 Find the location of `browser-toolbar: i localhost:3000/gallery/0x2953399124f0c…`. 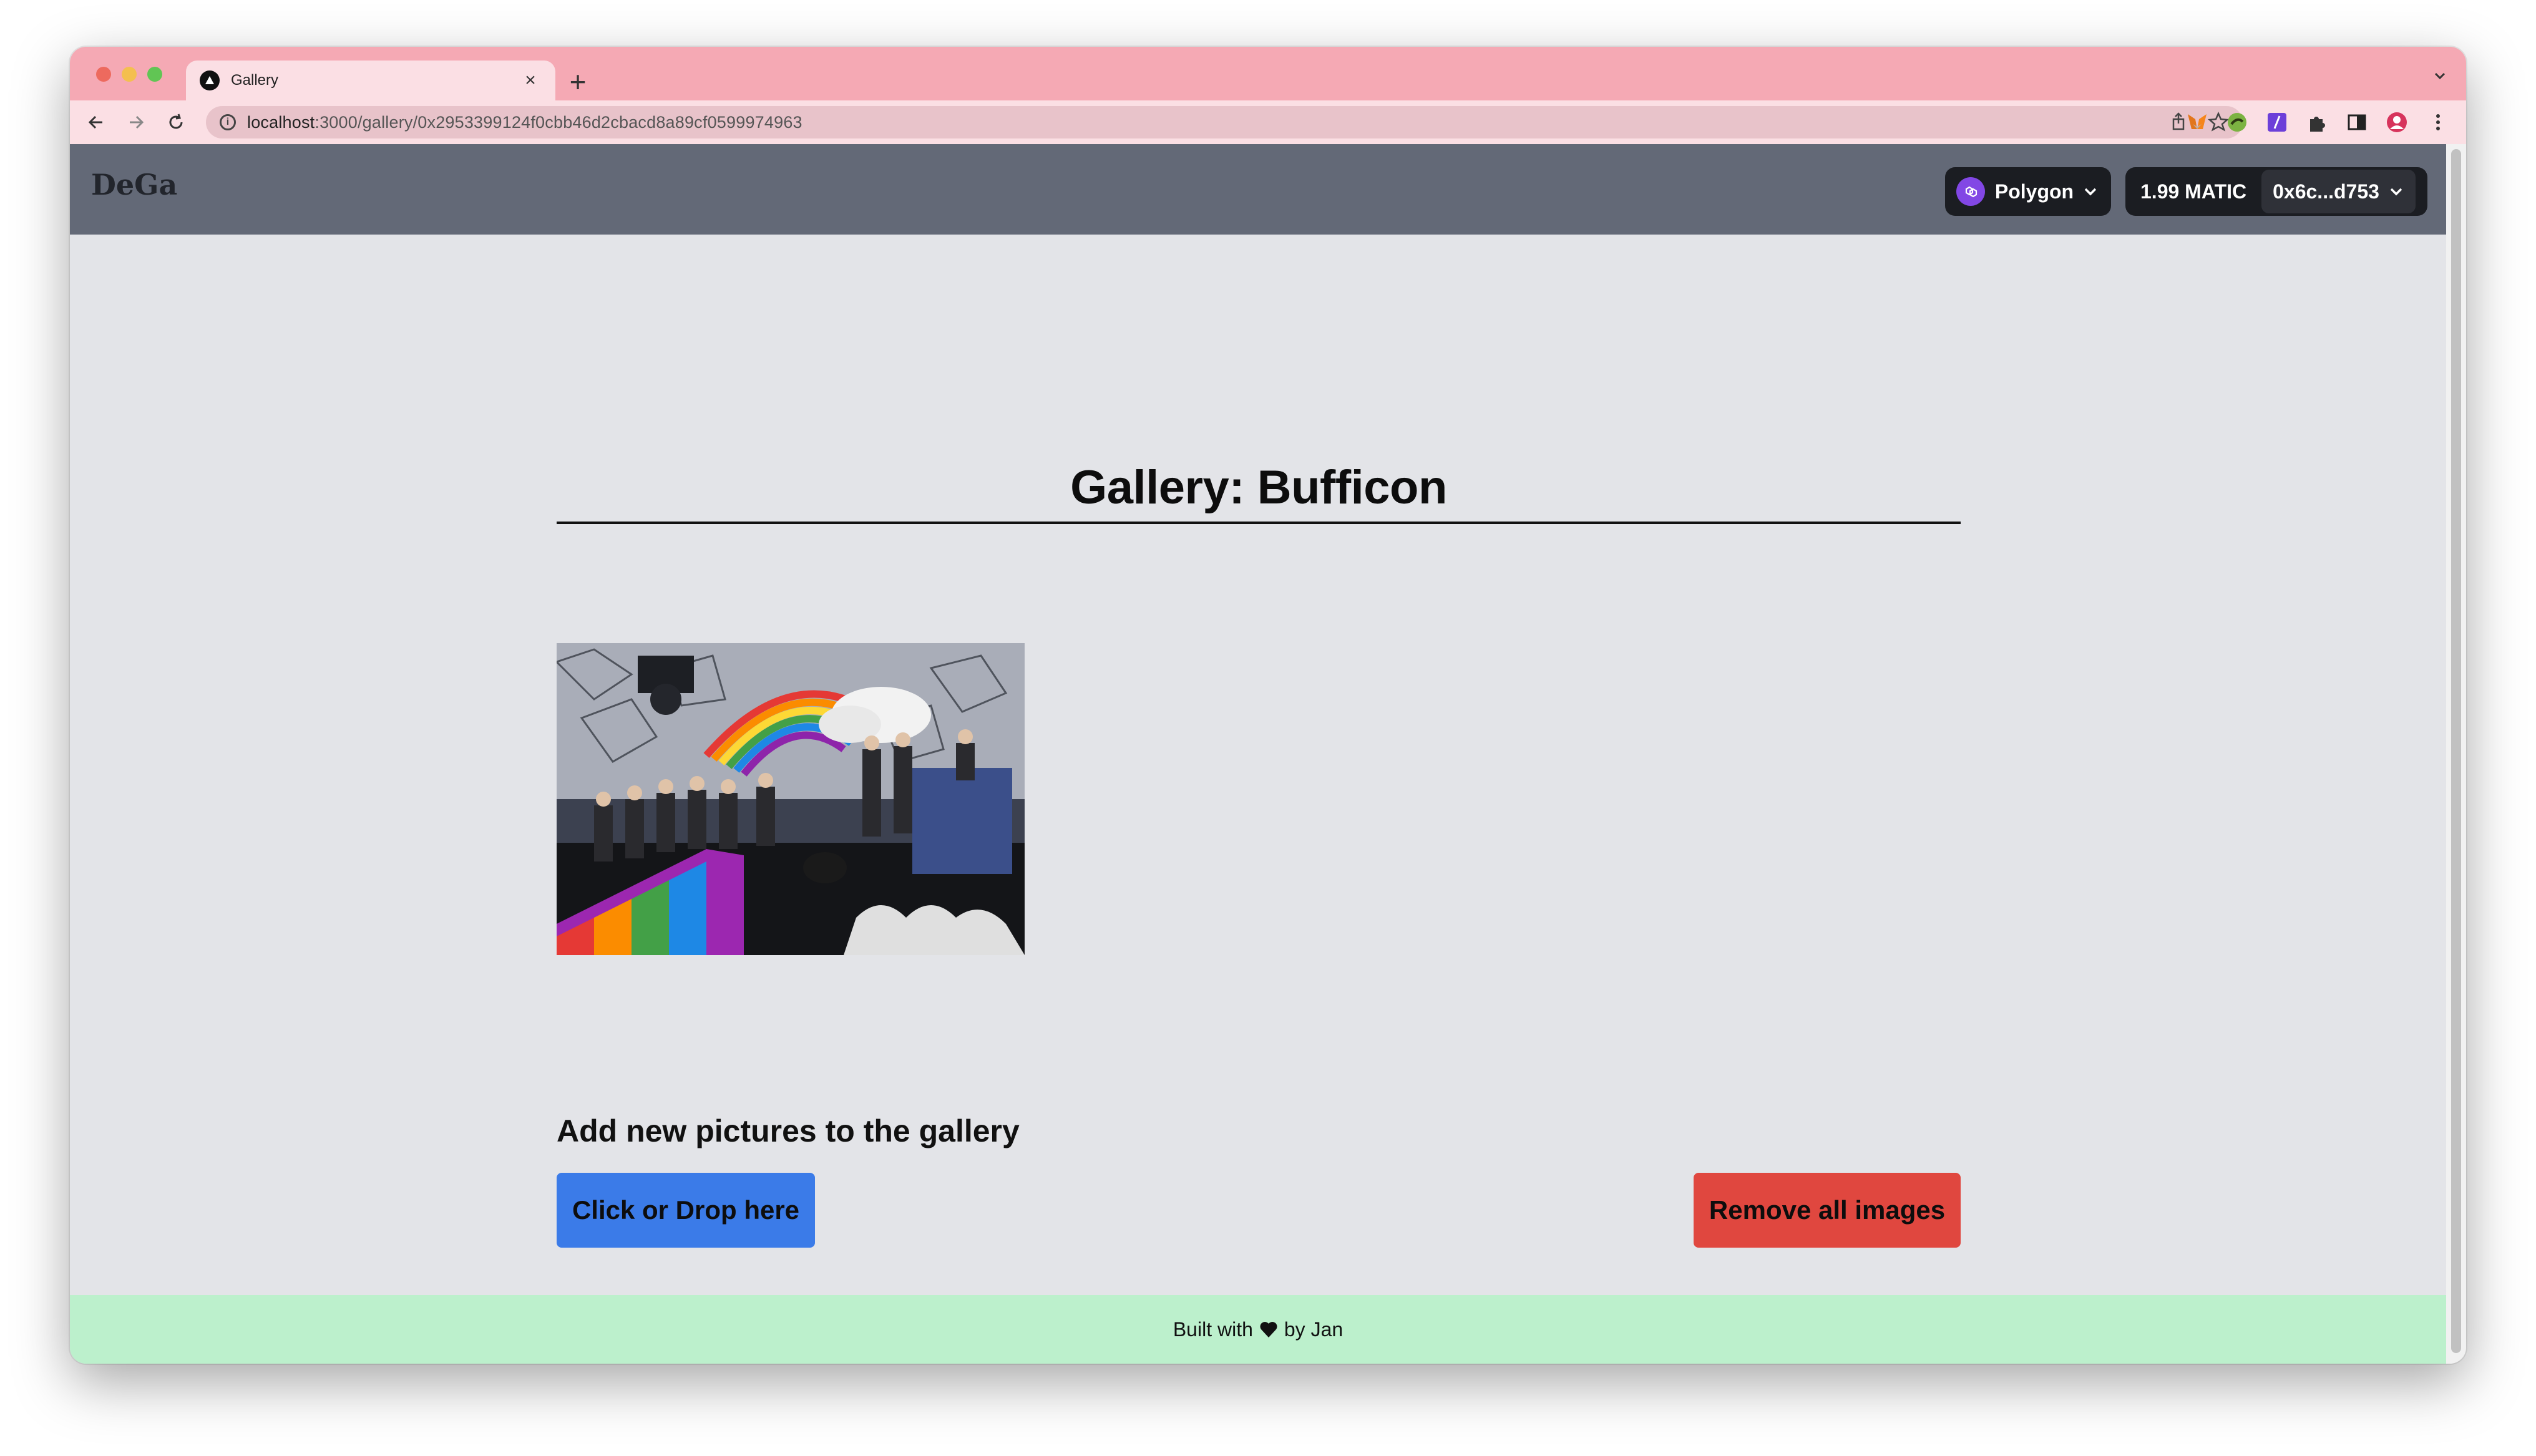

browser-toolbar: i localhost:3000/gallery/0x2953399124f0c… is located at coordinates (1268, 122).